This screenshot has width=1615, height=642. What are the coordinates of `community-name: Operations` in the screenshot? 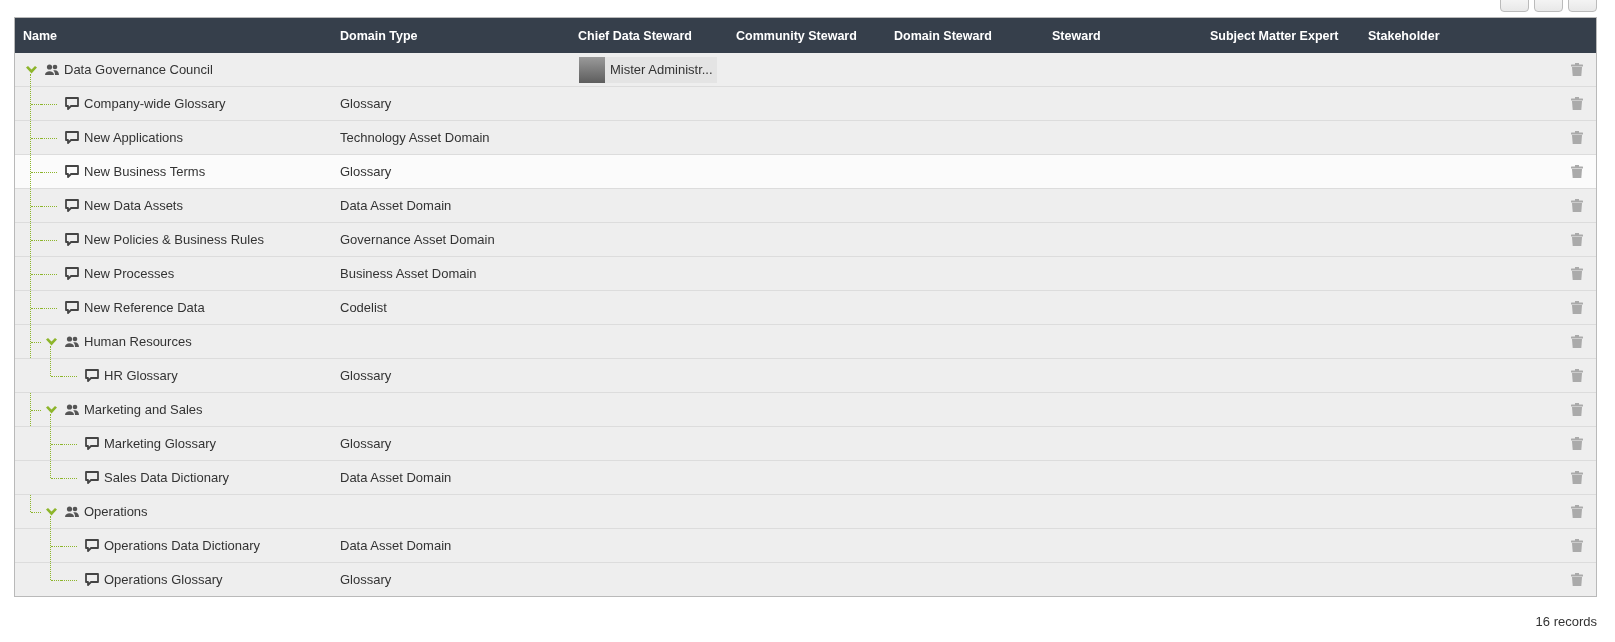 It's located at (116, 511).